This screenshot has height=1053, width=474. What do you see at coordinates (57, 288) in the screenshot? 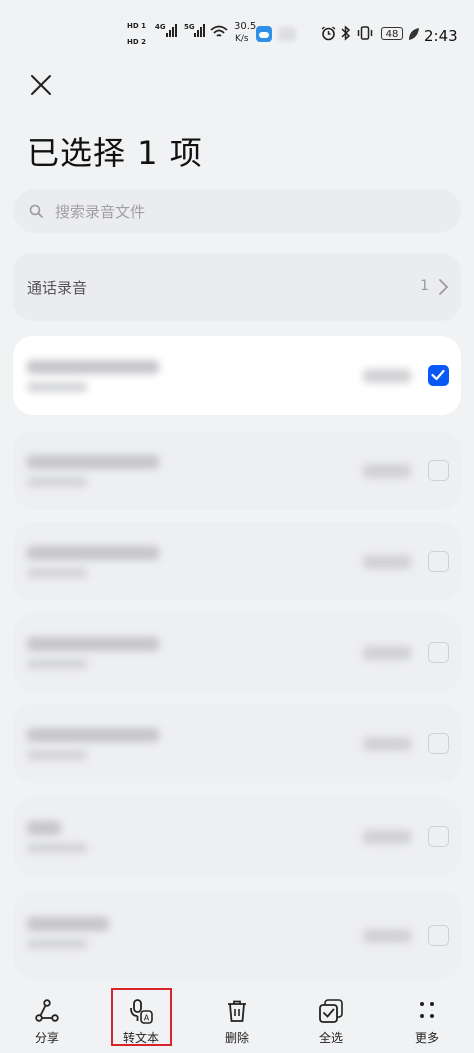
I see `folder-label: 通话录音` at bounding box center [57, 288].